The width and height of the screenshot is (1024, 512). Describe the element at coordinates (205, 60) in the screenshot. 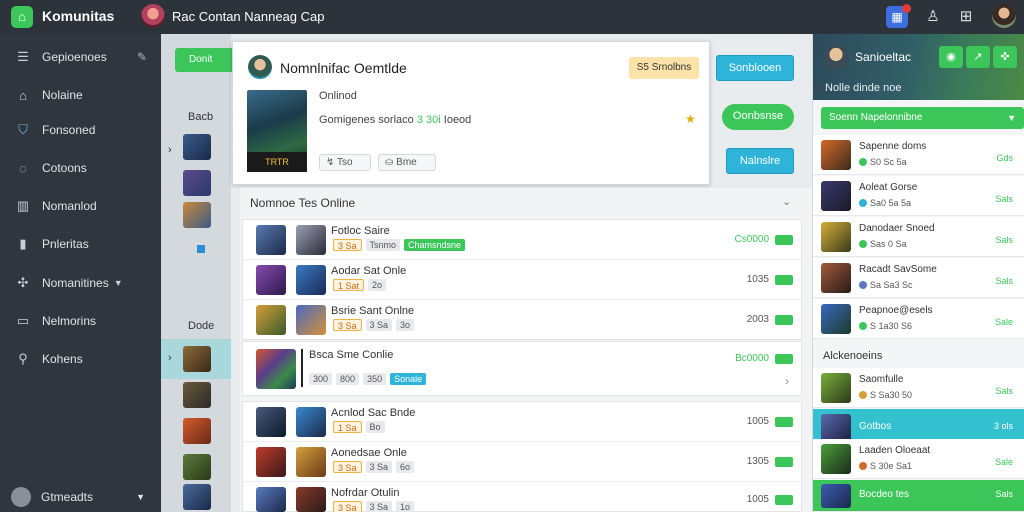

I see `under-add-button: Donit` at that location.